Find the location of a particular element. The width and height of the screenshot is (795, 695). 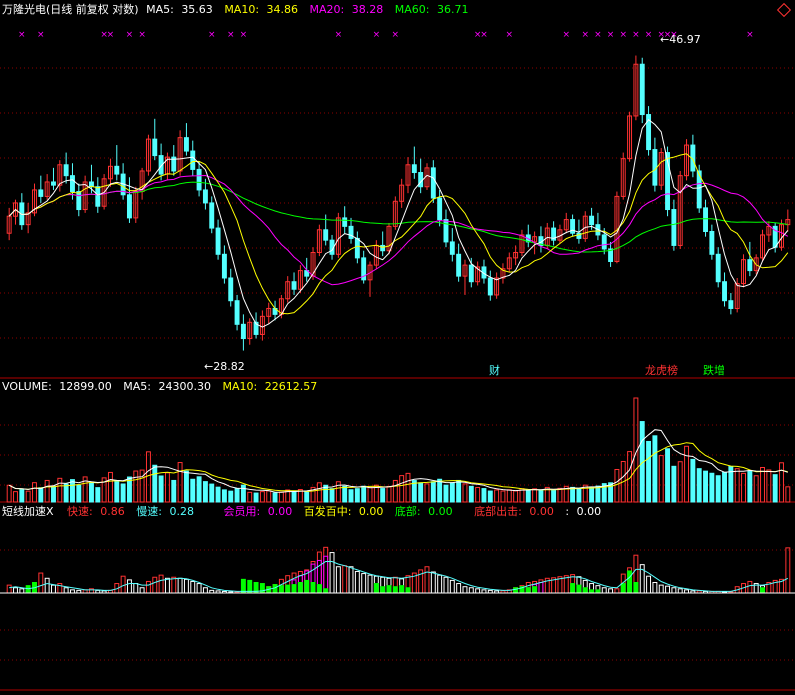

ma20-label: MA20: is located at coordinates (327, 9).